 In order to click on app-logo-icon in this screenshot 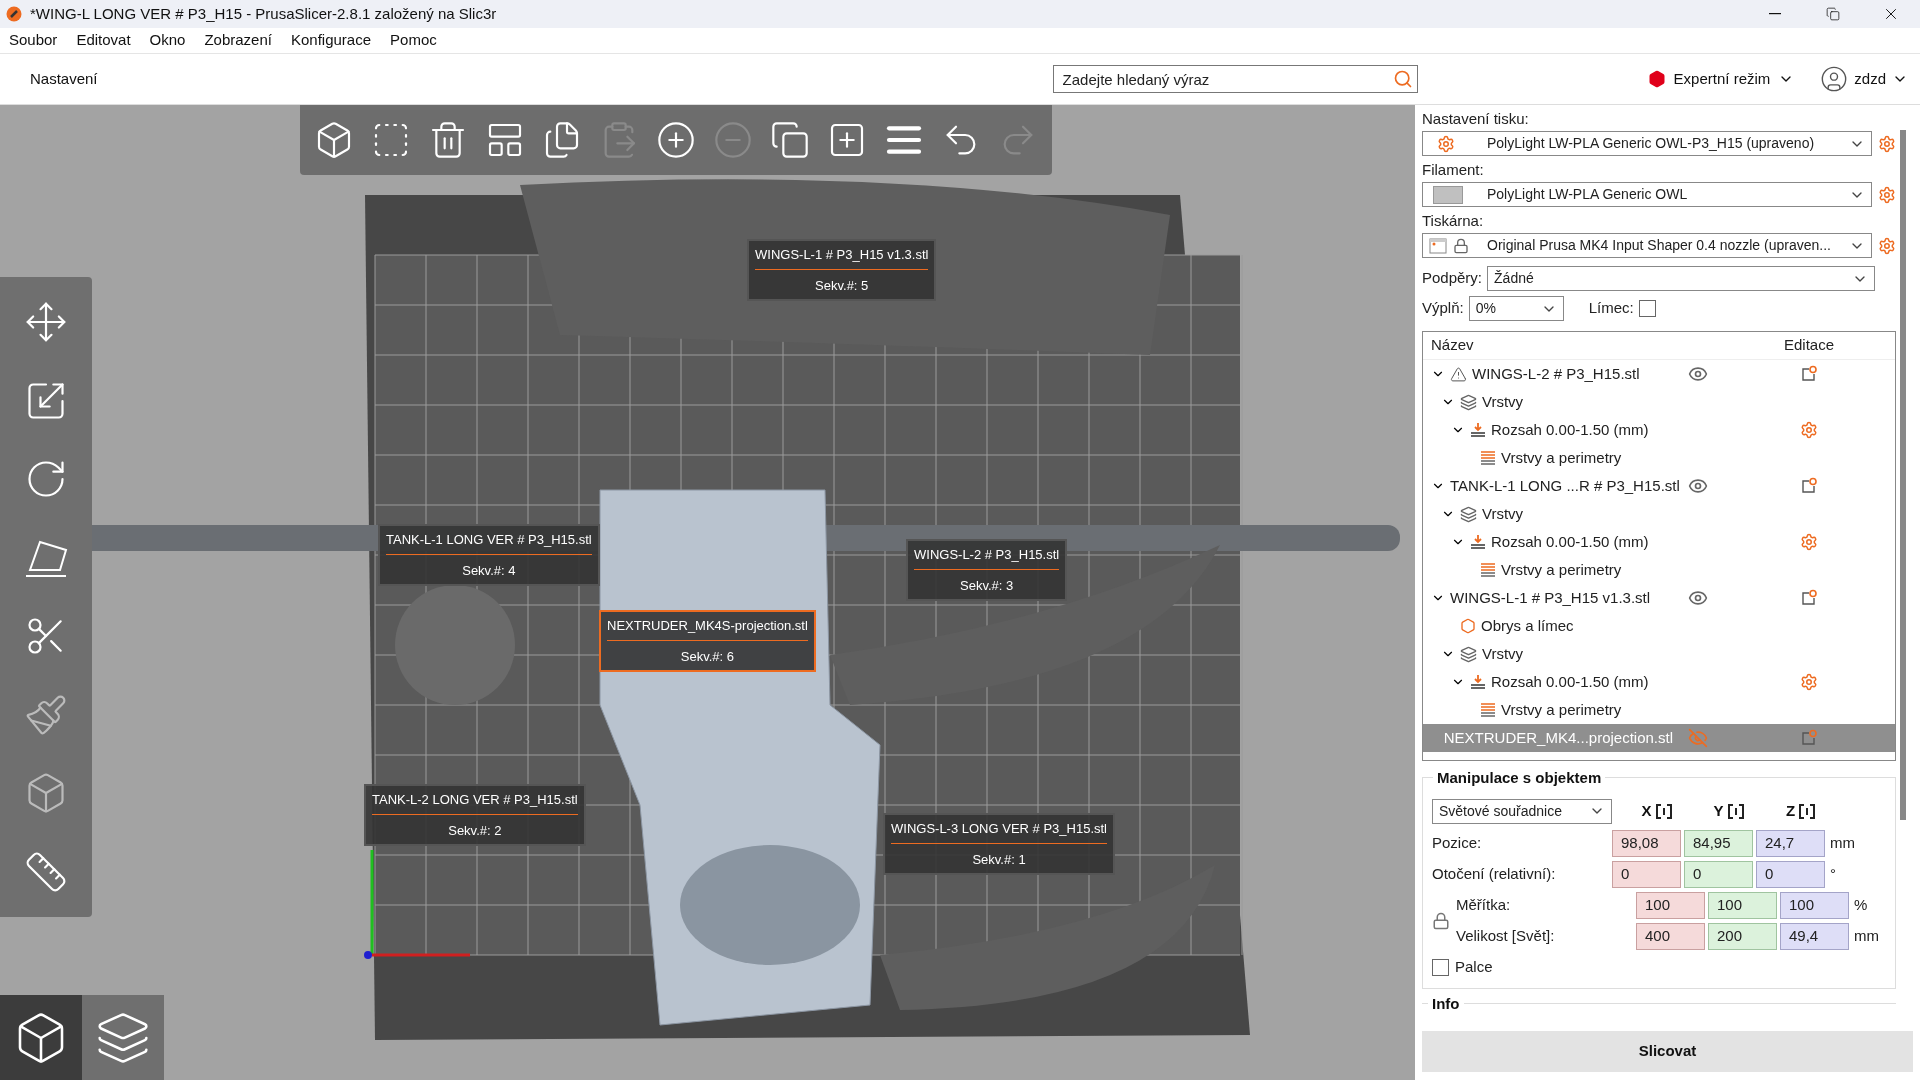, I will do `click(14, 14)`.